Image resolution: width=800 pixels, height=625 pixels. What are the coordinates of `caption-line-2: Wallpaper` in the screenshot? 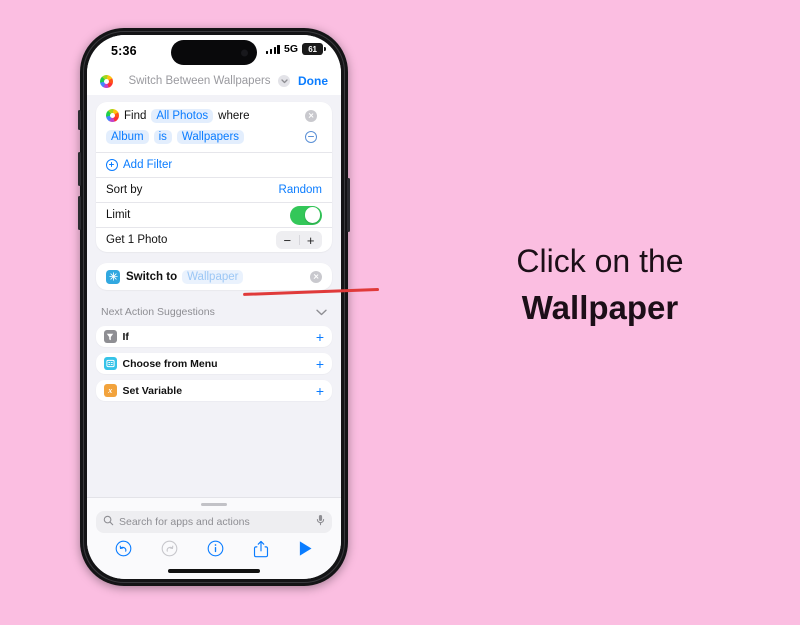 It's located at (600, 308).